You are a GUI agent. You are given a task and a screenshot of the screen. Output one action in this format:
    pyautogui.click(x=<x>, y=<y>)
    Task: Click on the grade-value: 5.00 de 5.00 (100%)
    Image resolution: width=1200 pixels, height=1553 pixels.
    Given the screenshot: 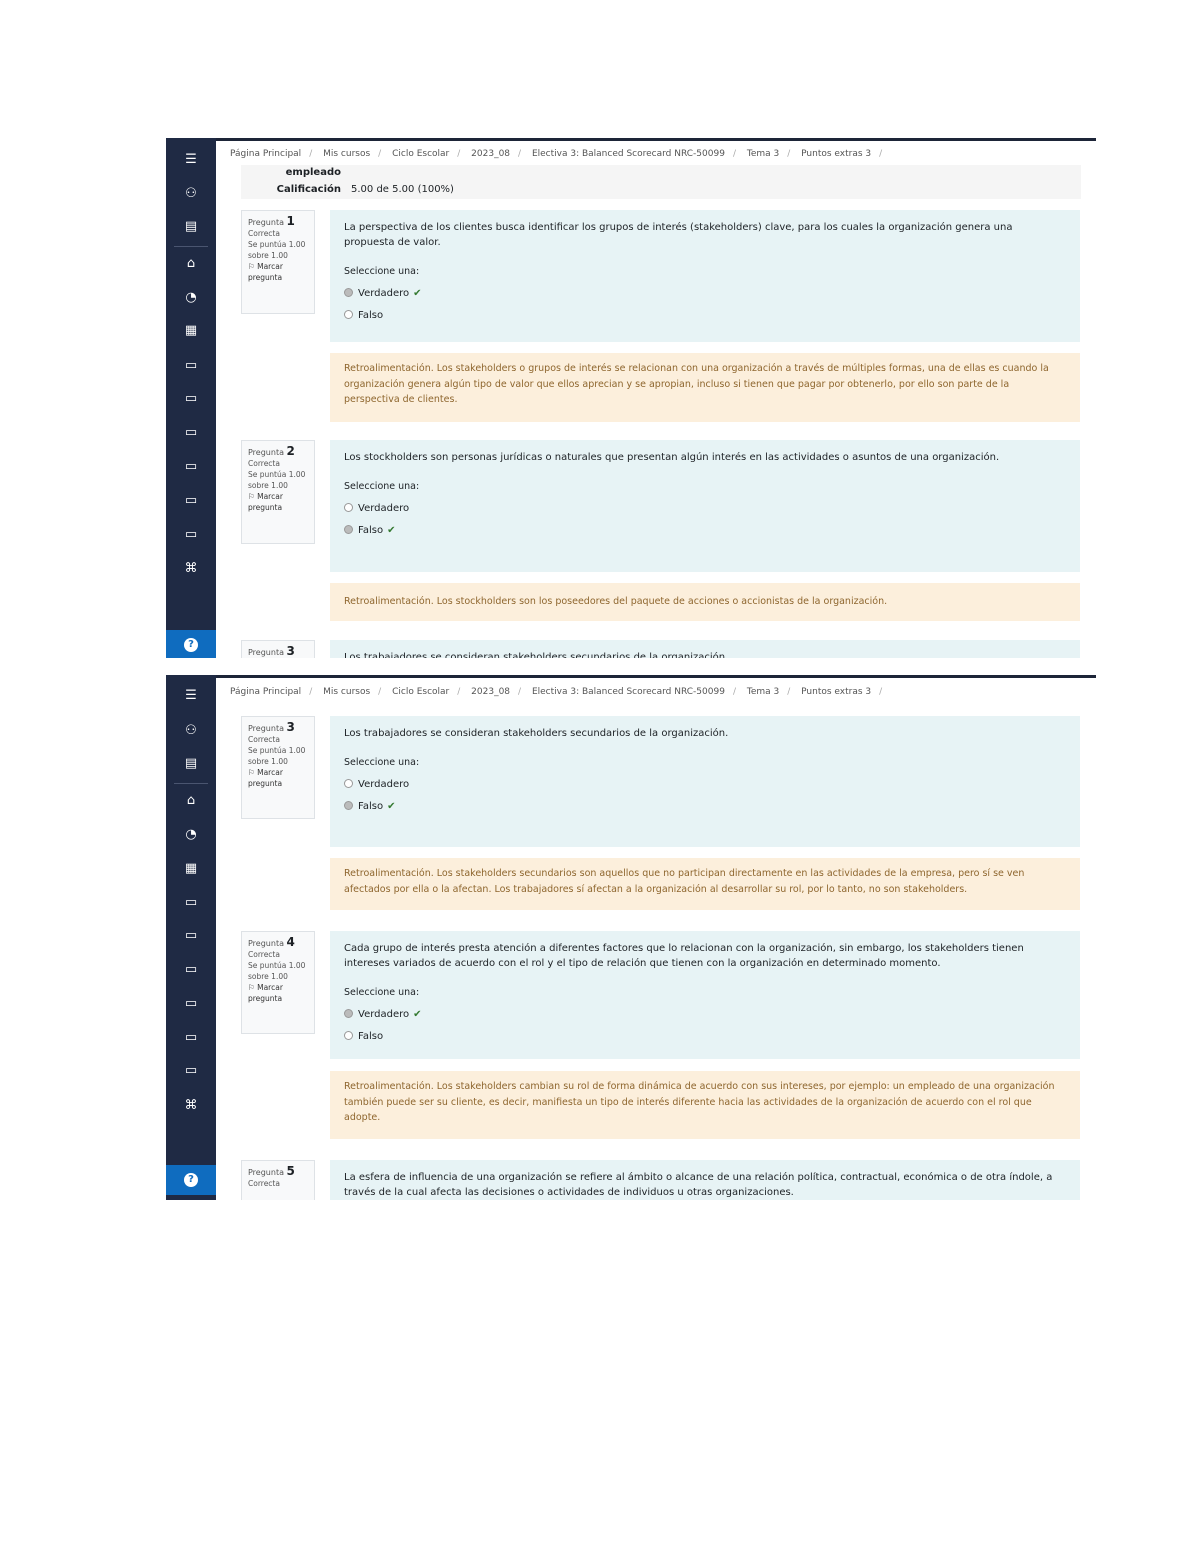 What is the action you would take?
    pyautogui.click(x=402, y=189)
    